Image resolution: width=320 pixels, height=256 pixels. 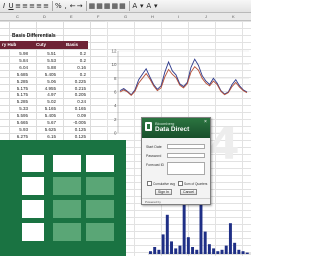 What do you see at coordinates (45, 81) in the screenshot?
I see `table-cell: 5.06` at bounding box center [45, 81].